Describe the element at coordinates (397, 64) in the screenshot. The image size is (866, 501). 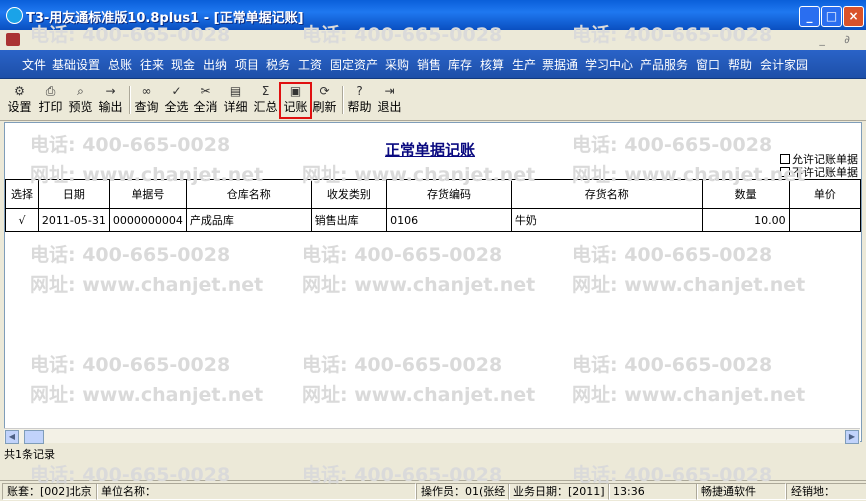
I see `menu-purchase: 采购` at that location.